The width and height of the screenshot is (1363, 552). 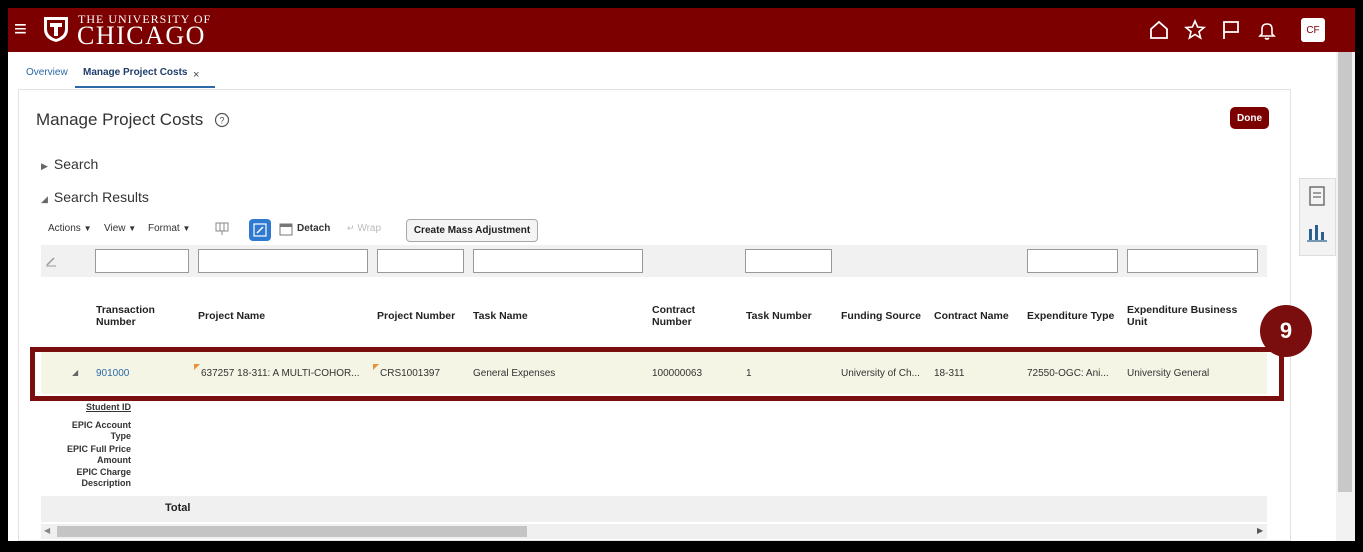 What do you see at coordinates (369, 228) in the screenshot?
I see `wrap-label: Wrap` at bounding box center [369, 228].